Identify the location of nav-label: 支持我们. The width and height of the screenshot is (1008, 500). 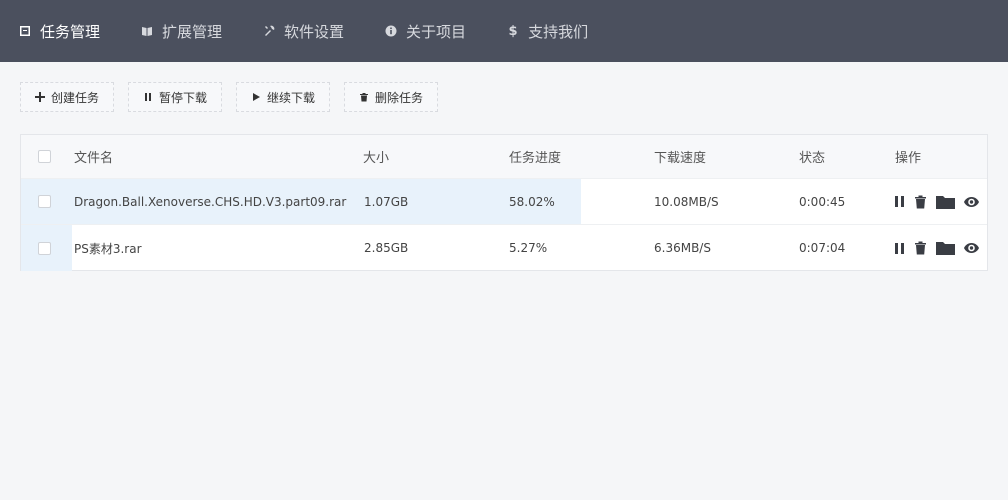
(558, 31).